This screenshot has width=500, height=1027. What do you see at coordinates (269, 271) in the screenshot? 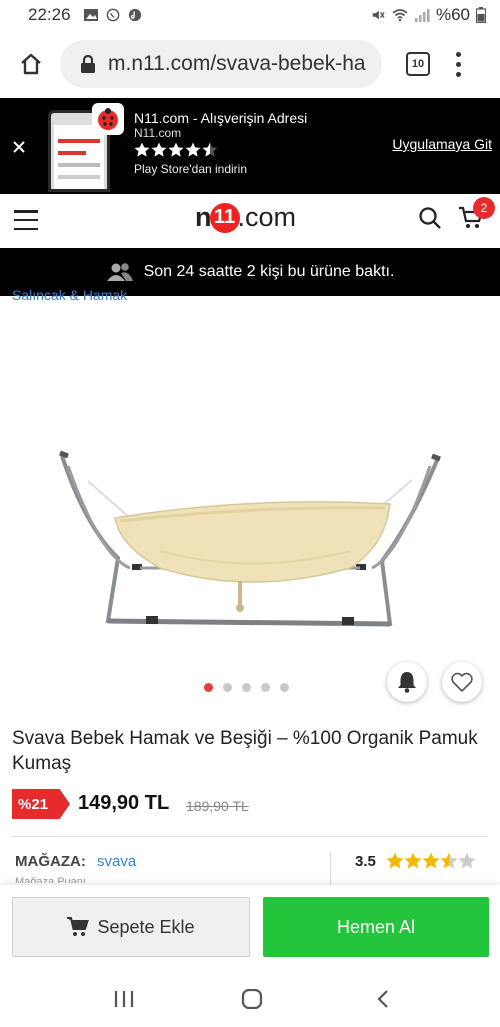
I see `notice-text: Son 24 saatte 2 kişi bu ürüne baktı.` at bounding box center [269, 271].